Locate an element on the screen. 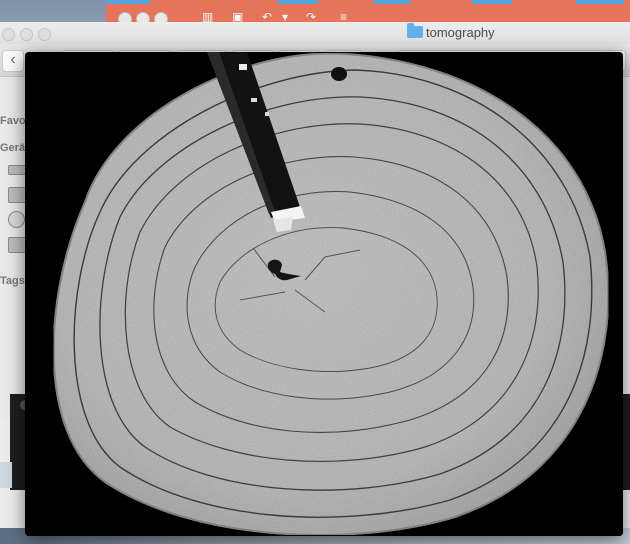  external-drive-icon is located at coordinates (17, 245).